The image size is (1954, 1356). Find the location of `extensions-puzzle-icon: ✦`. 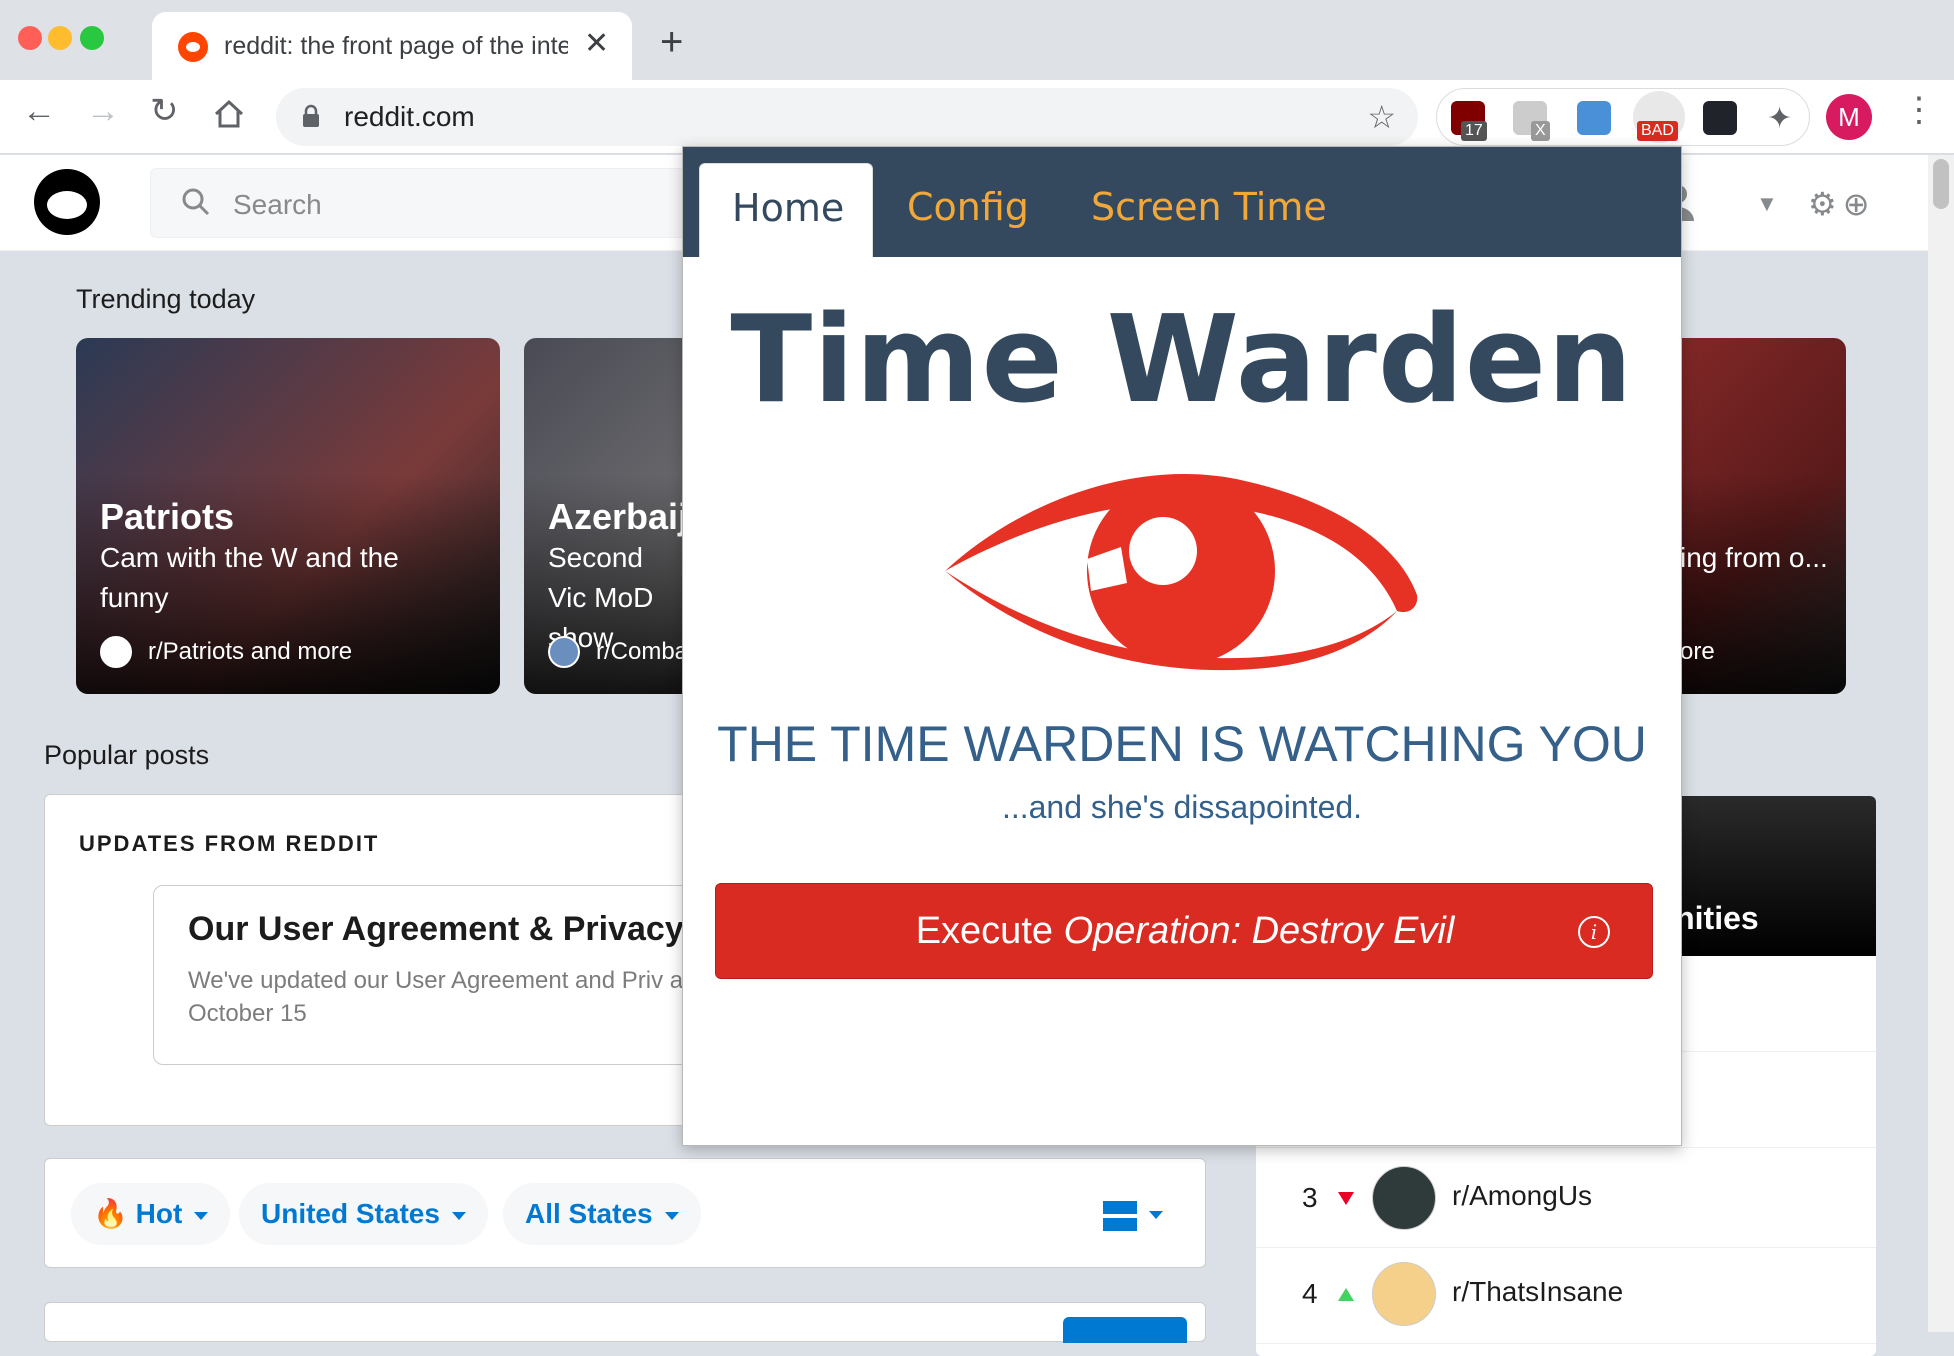

extensions-puzzle-icon: ✦ is located at coordinates (1784, 118).